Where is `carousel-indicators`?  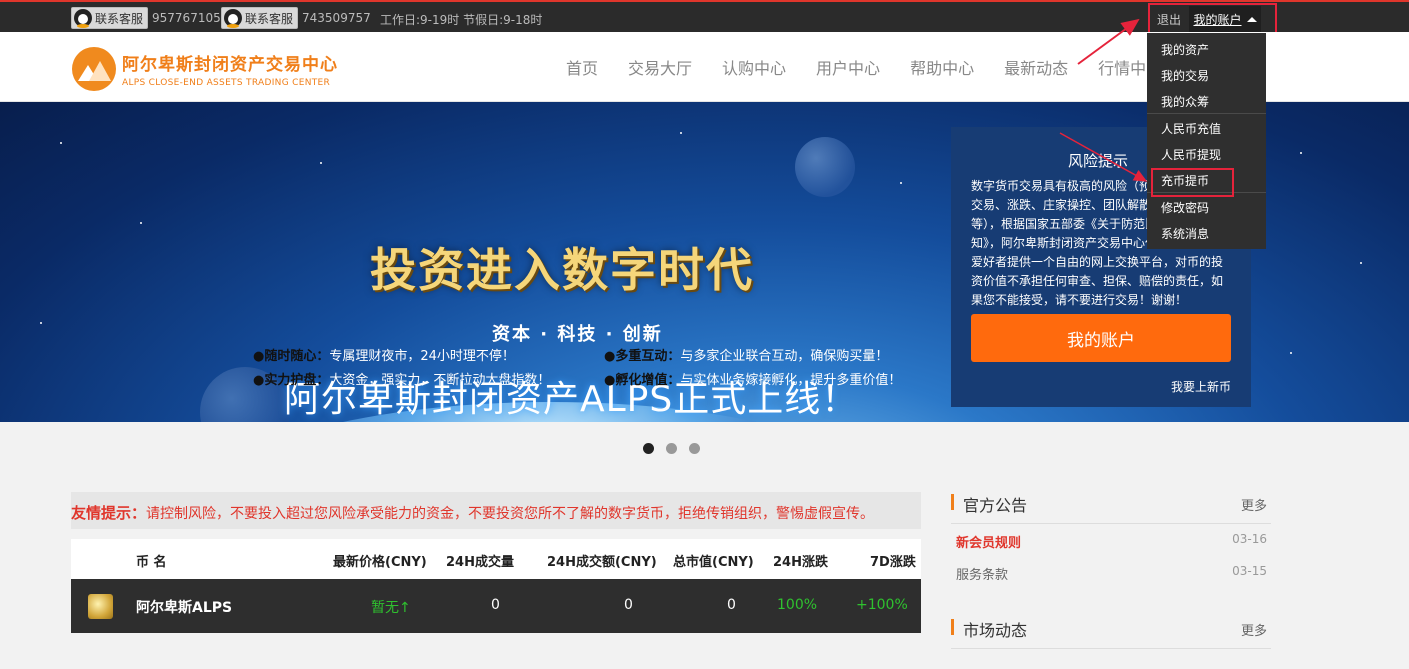
carousel-indicators is located at coordinates (677, 448).